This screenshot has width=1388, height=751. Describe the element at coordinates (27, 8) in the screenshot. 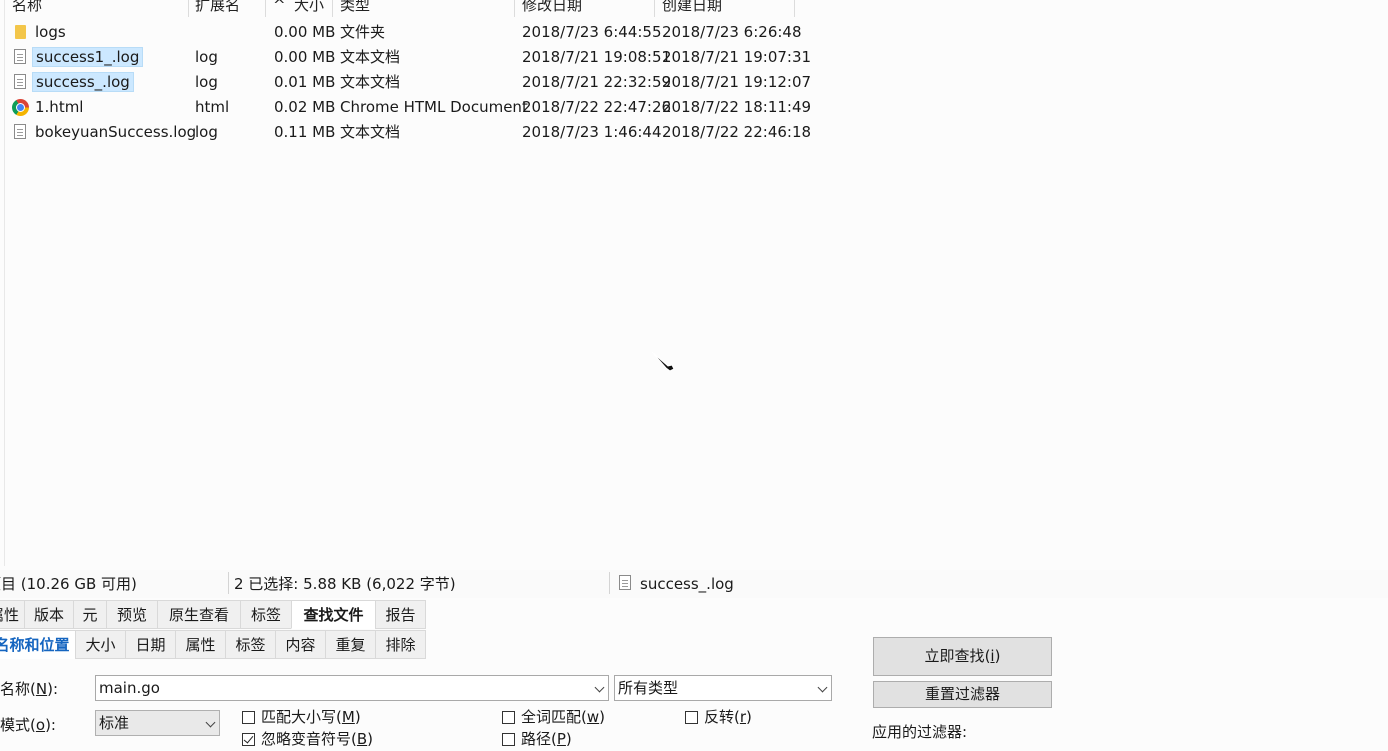

I see `column-header-name: 名称` at that location.